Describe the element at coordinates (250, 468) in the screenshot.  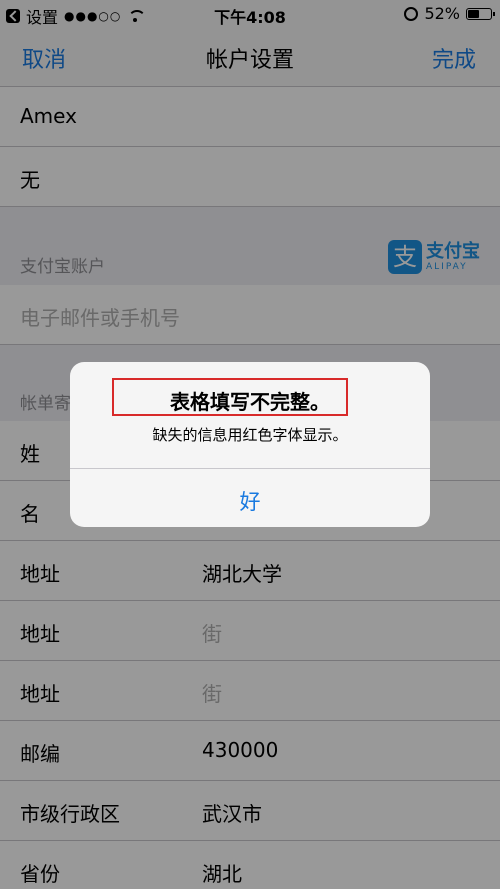
I see `alert-divider` at that location.